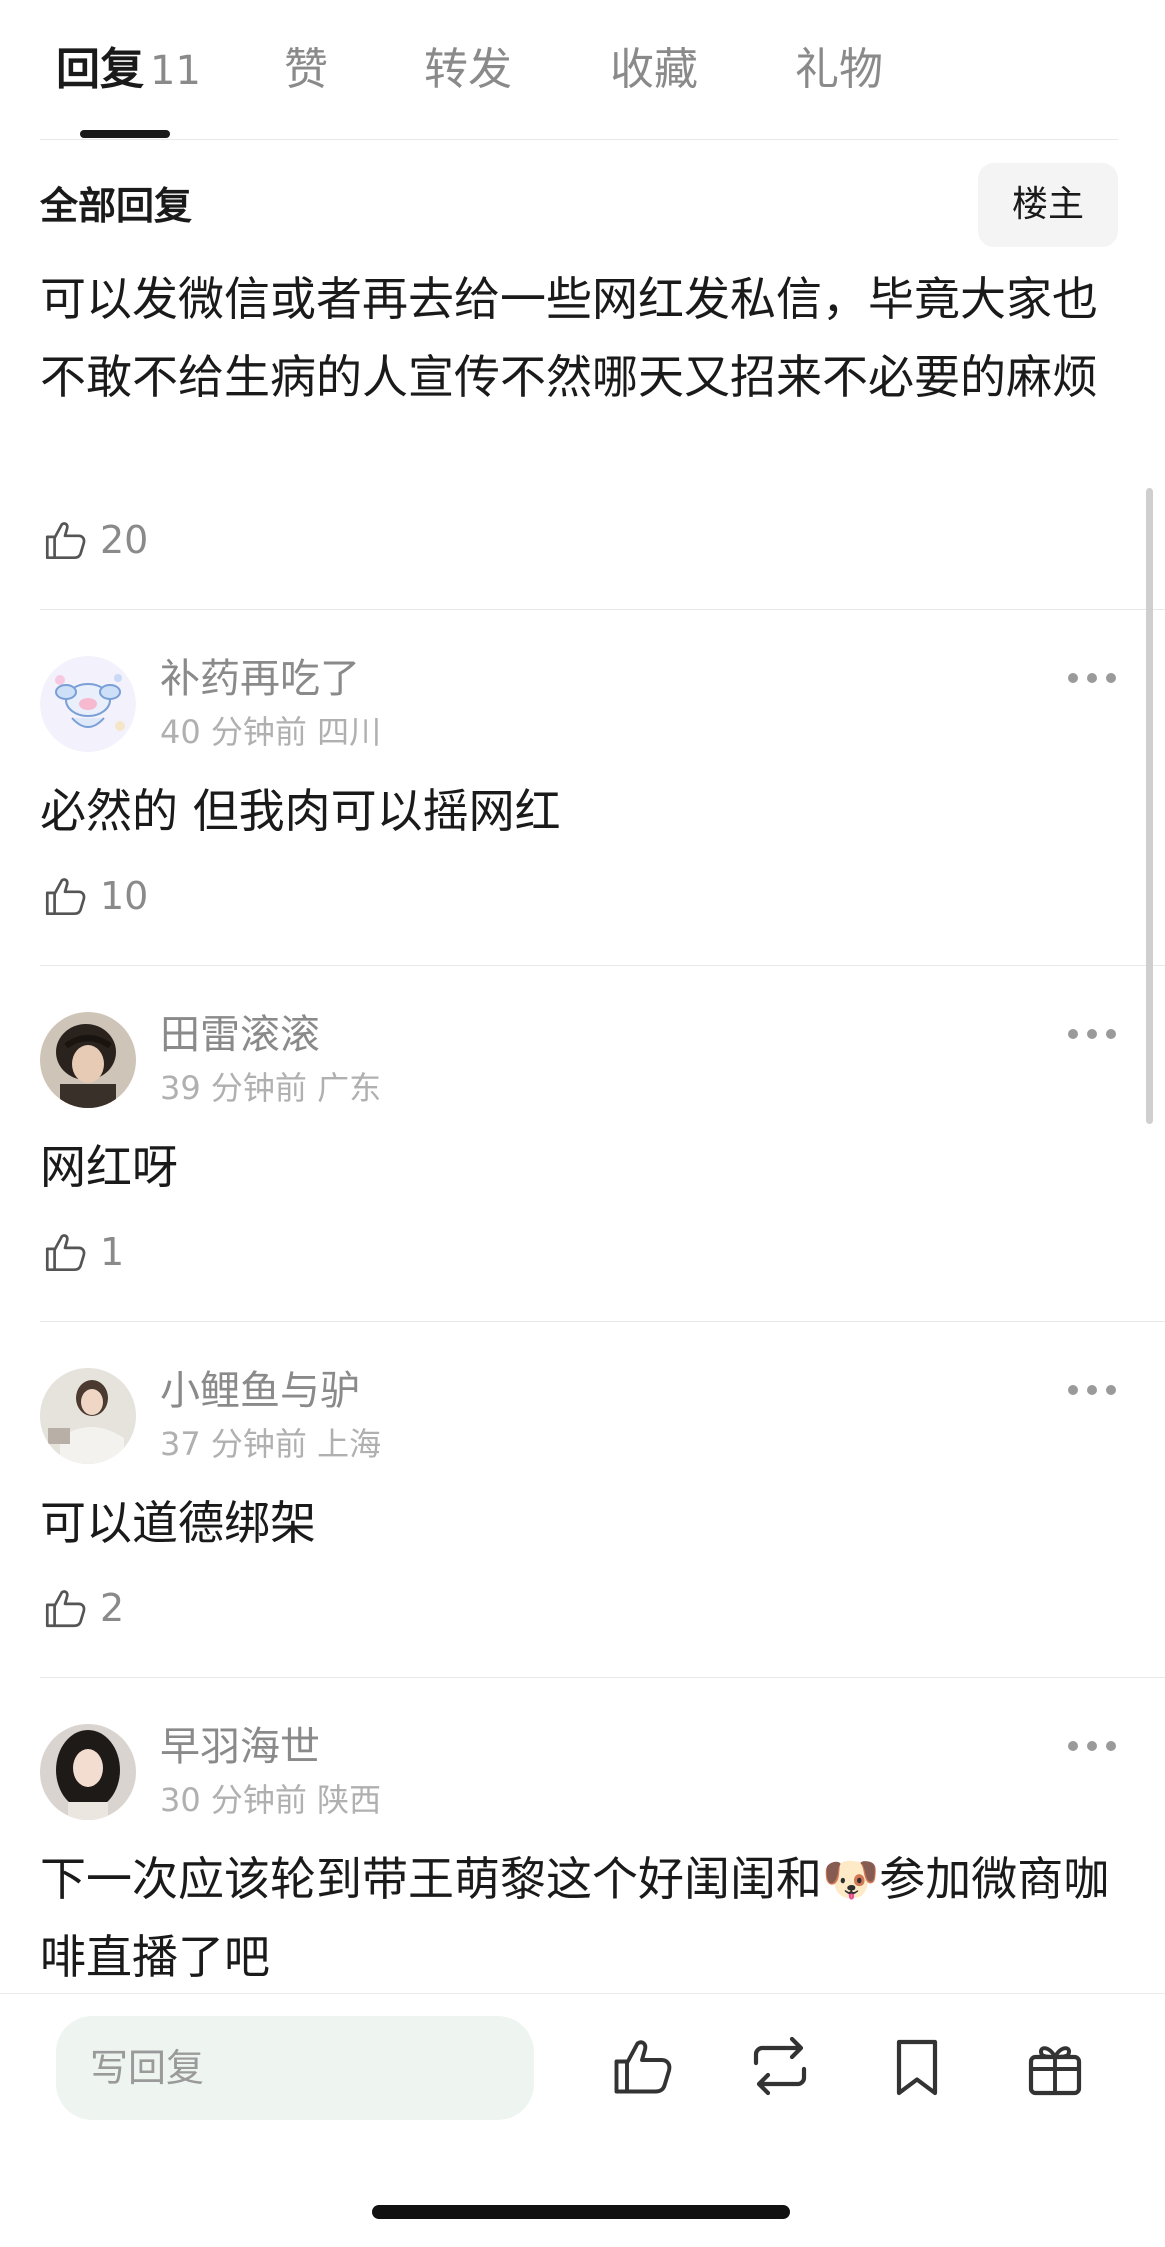  What do you see at coordinates (240, 1035) in the screenshot?
I see `comment-username: 田雷滚滚` at bounding box center [240, 1035].